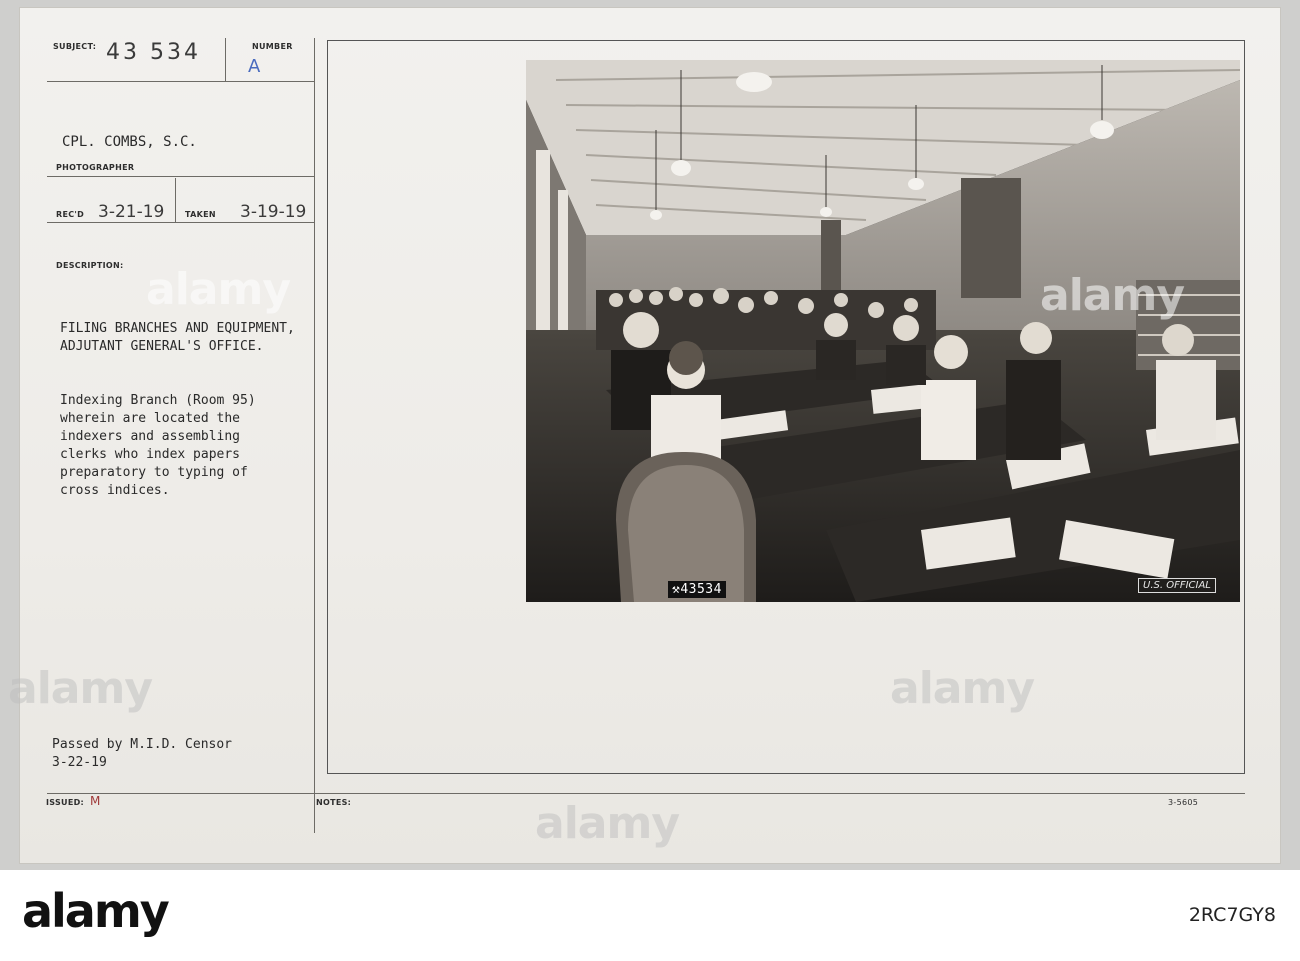  Describe the element at coordinates (153, 52) in the screenshot. I see `subject-number: 43 534` at that location.